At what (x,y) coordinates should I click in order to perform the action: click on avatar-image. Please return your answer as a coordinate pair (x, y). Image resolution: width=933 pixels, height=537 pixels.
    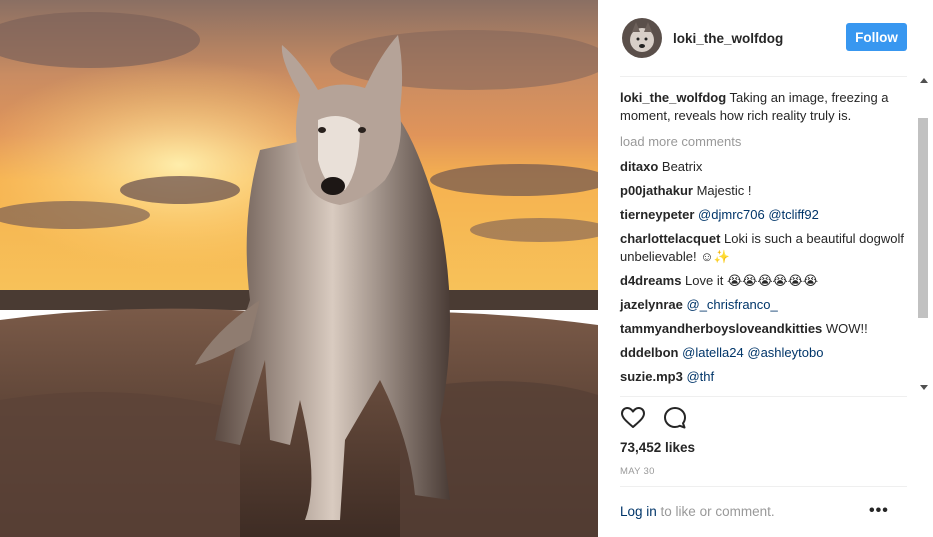
    Looking at the image, I should click on (642, 38).